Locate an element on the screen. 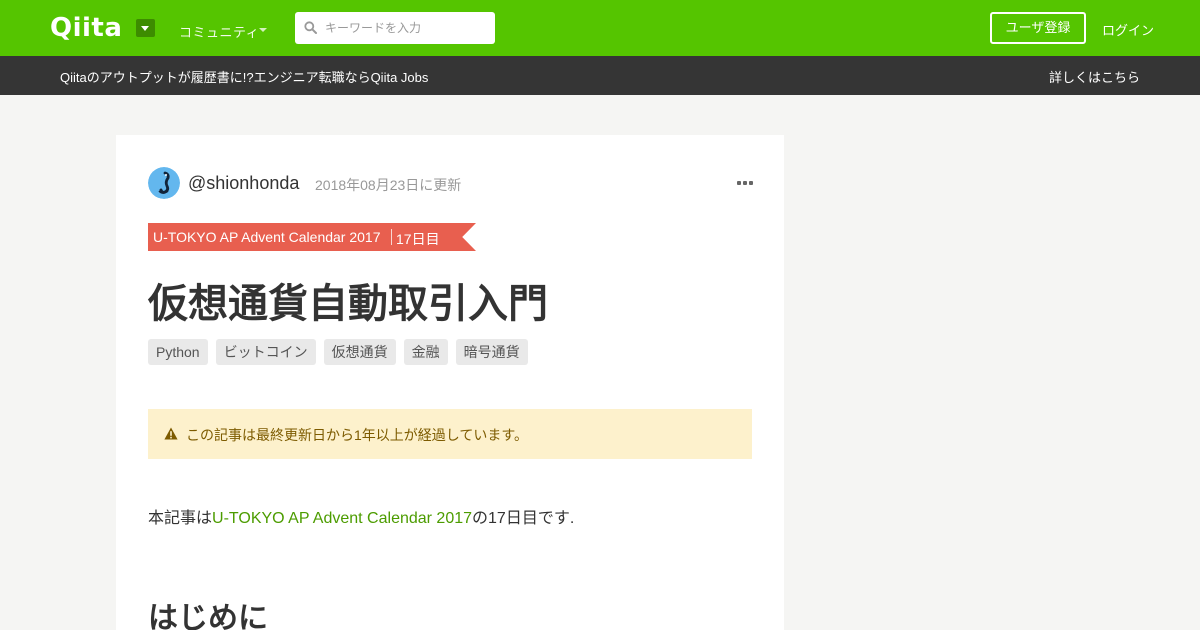 Image resolution: width=1200 pixels, height=630 pixels. article-title: 仮想通貨自動取引入門 is located at coordinates (348, 304).